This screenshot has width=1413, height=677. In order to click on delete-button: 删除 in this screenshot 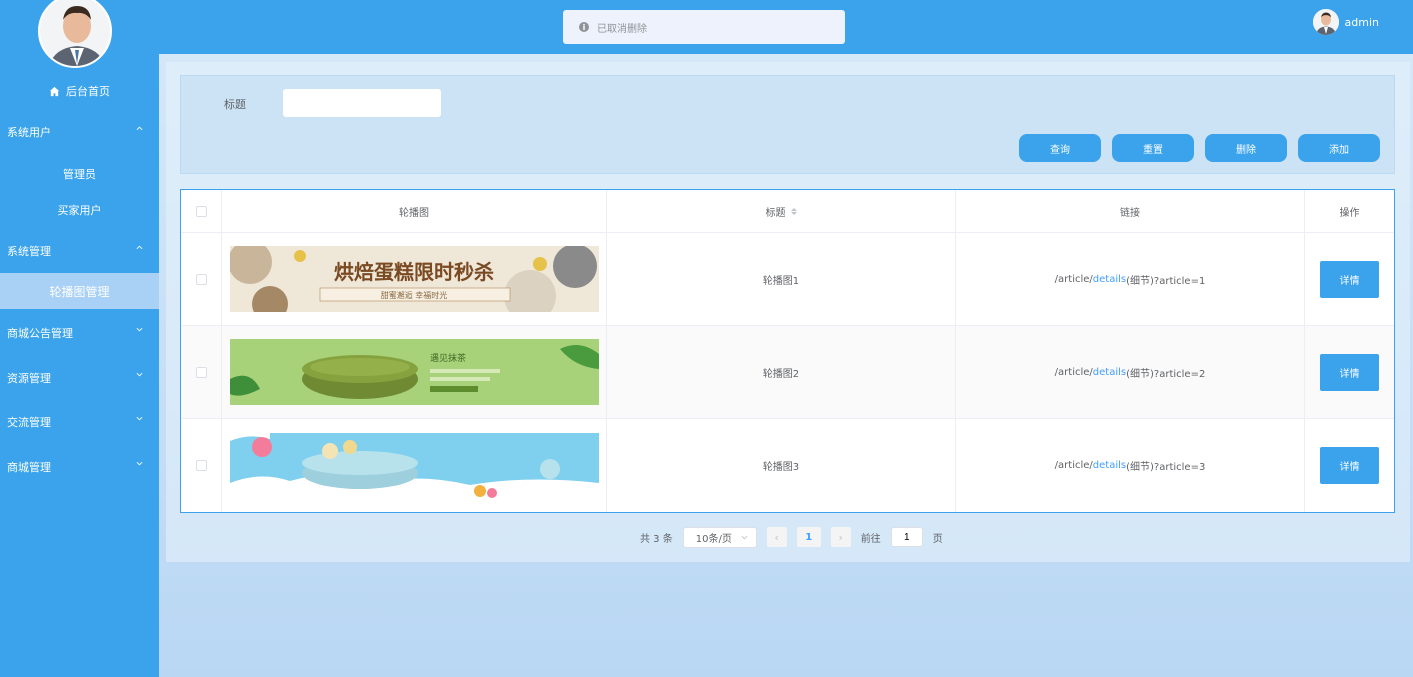, I will do `click(1246, 148)`.